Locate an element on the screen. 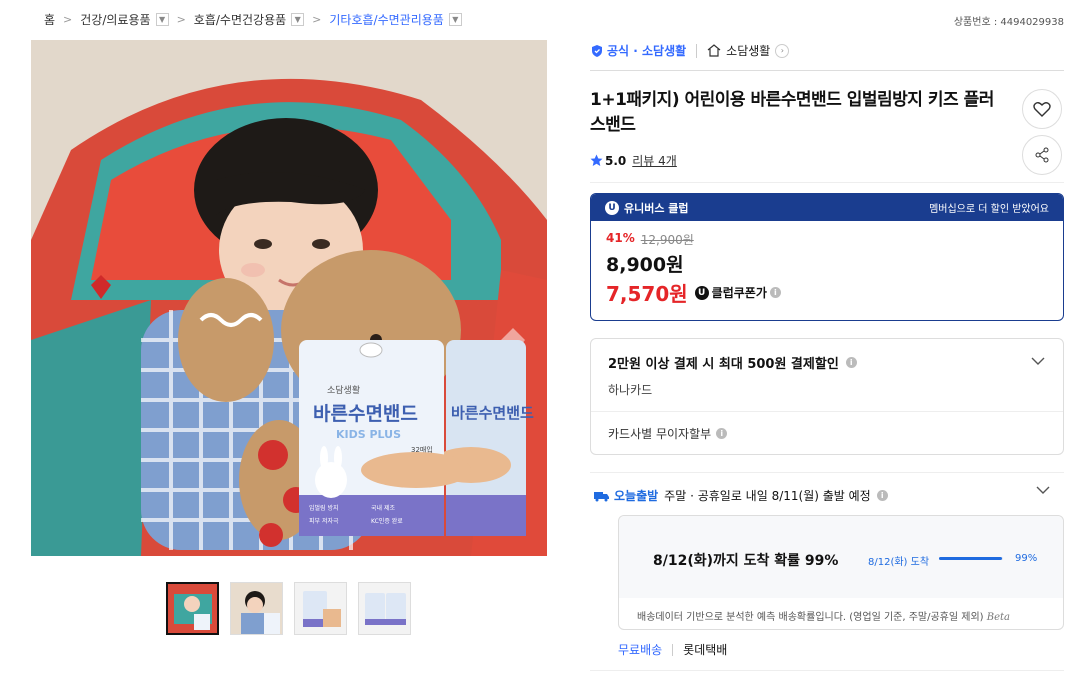  carrier-name: 롯데택배 is located at coordinates (705, 650).